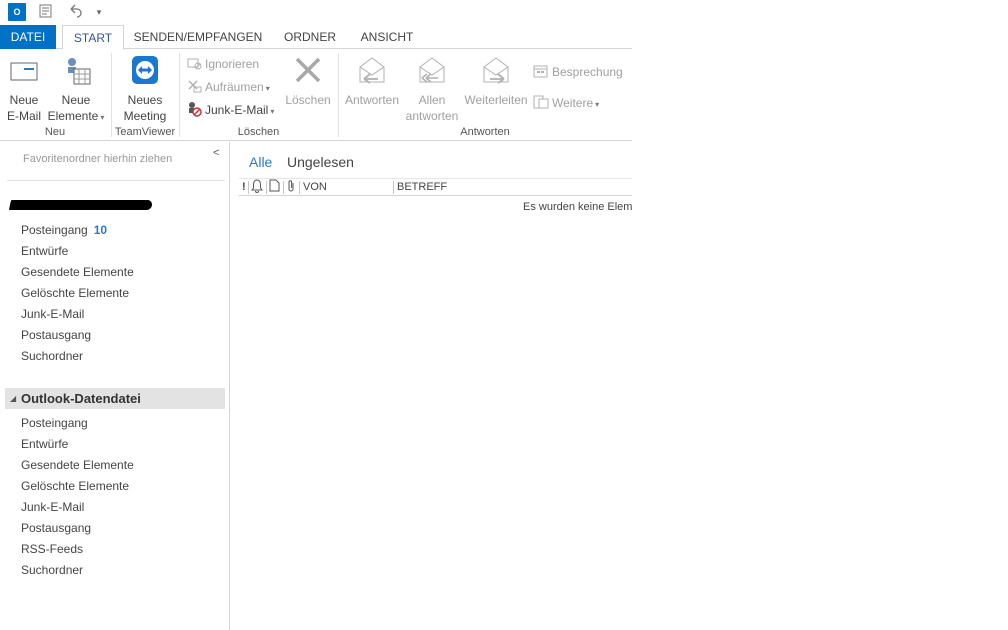  I want to click on expand-triangle-icon: ◢, so click(13, 398).